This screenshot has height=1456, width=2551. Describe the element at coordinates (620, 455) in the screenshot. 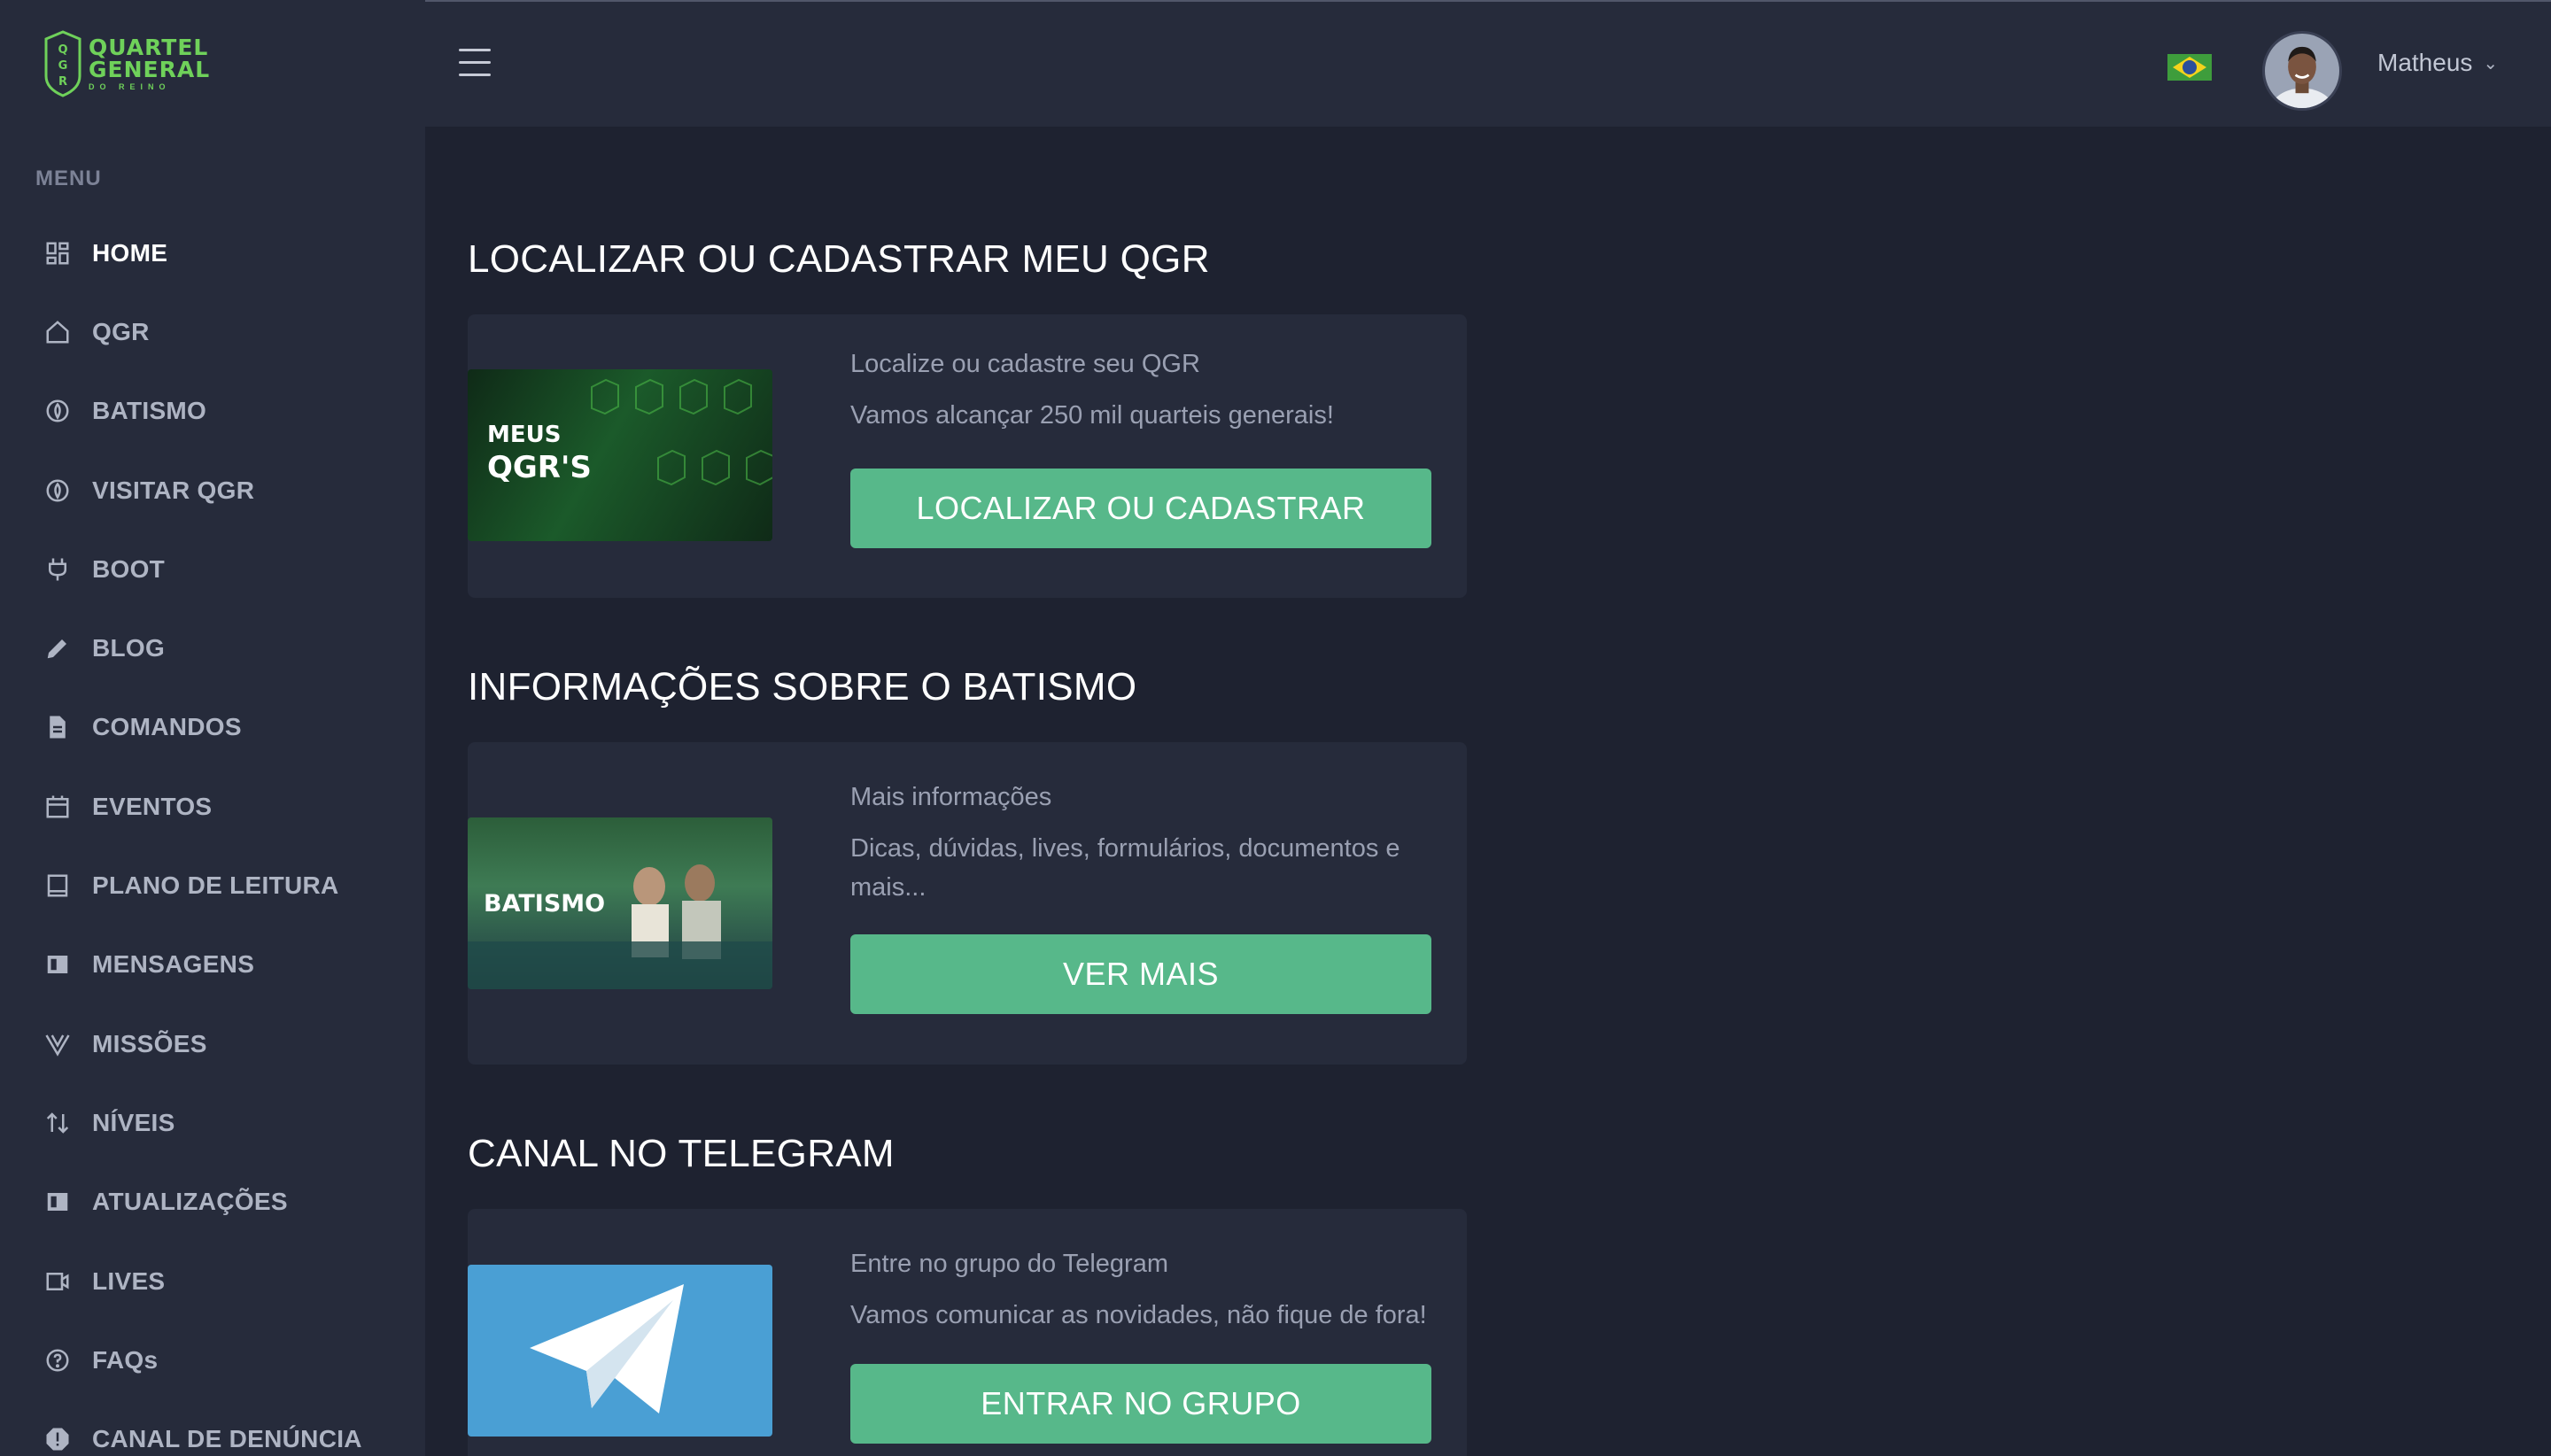

I see `meus-qgrs-banner: MEUS QGR'S` at that location.